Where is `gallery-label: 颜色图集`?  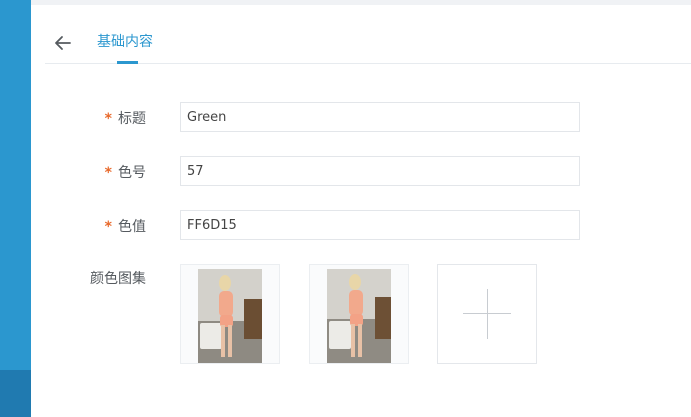
gallery-label: 颜色图集 is located at coordinates (118, 279).